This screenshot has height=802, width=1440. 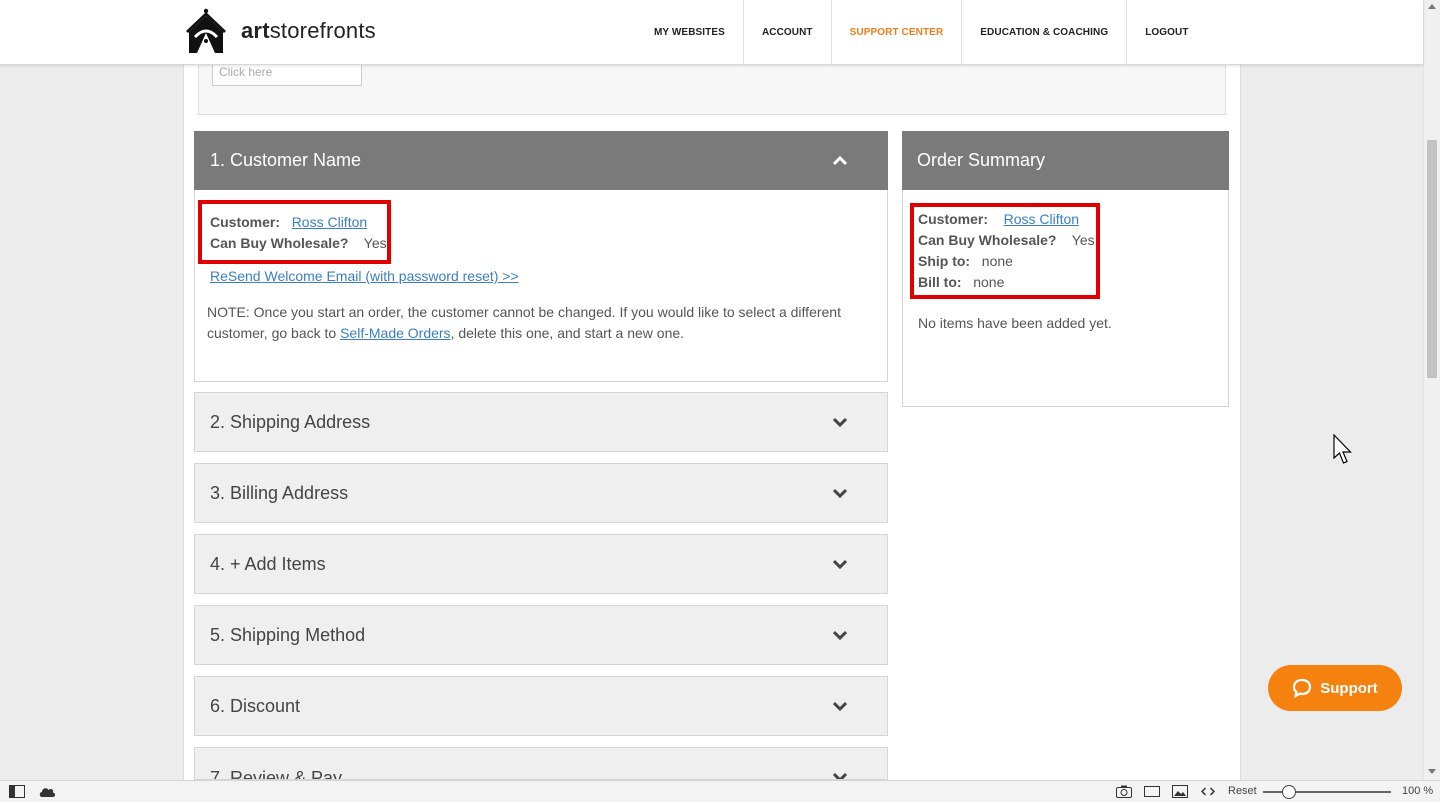 What do you see at coordinates (1289, 792) in the screenshot?
I see `zoom-slider-handle` at bounding box center [1289, 792].